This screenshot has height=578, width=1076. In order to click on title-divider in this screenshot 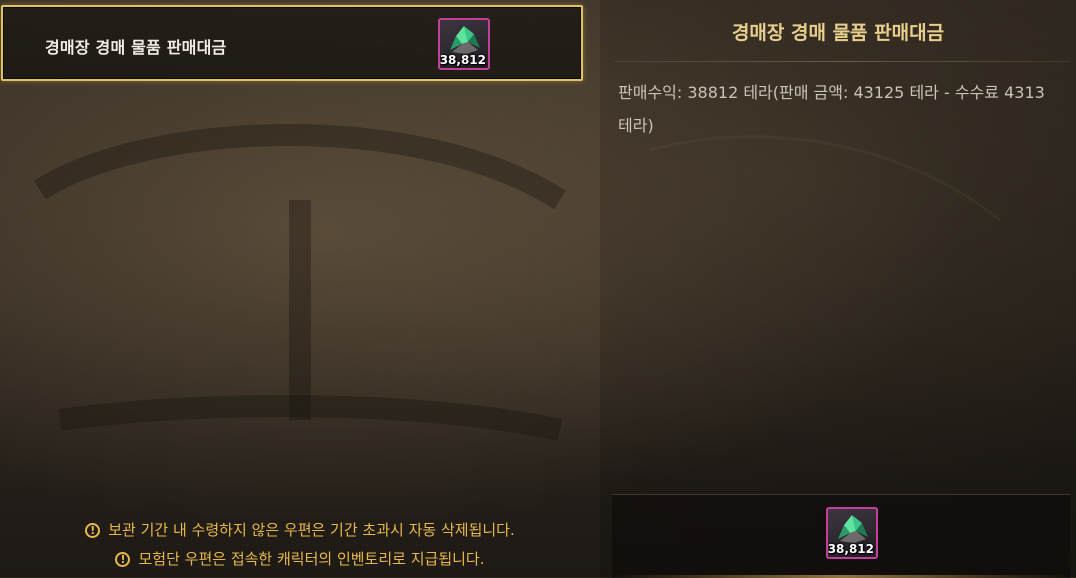, I will do `click(842, 61)`.